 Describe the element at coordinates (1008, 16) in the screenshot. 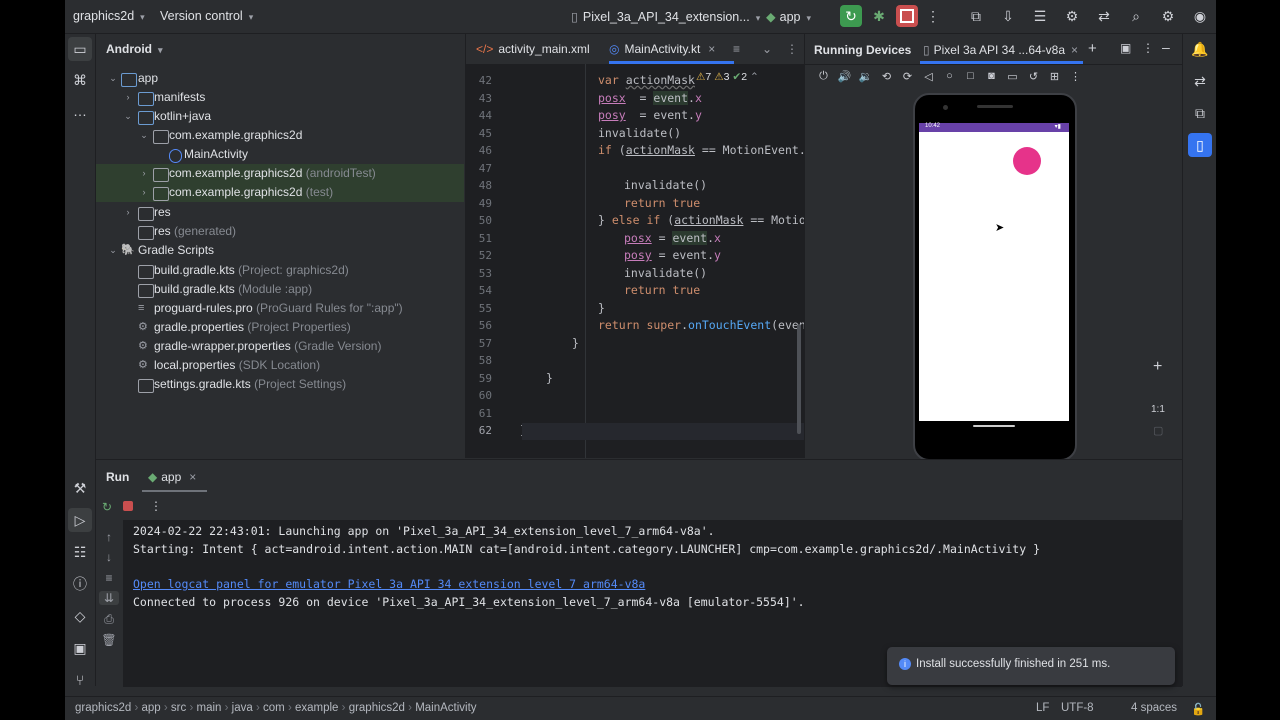

I see `sdk-manager-icon: ⇩` at that location.